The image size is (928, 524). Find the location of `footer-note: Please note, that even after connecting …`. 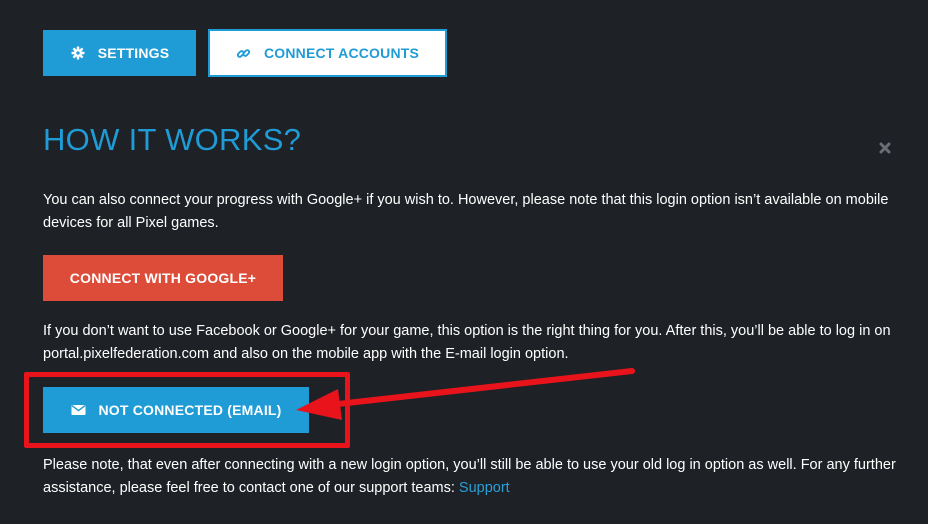

footer-note: Please note, that even after connecting … is located at coordinates (478, 477).